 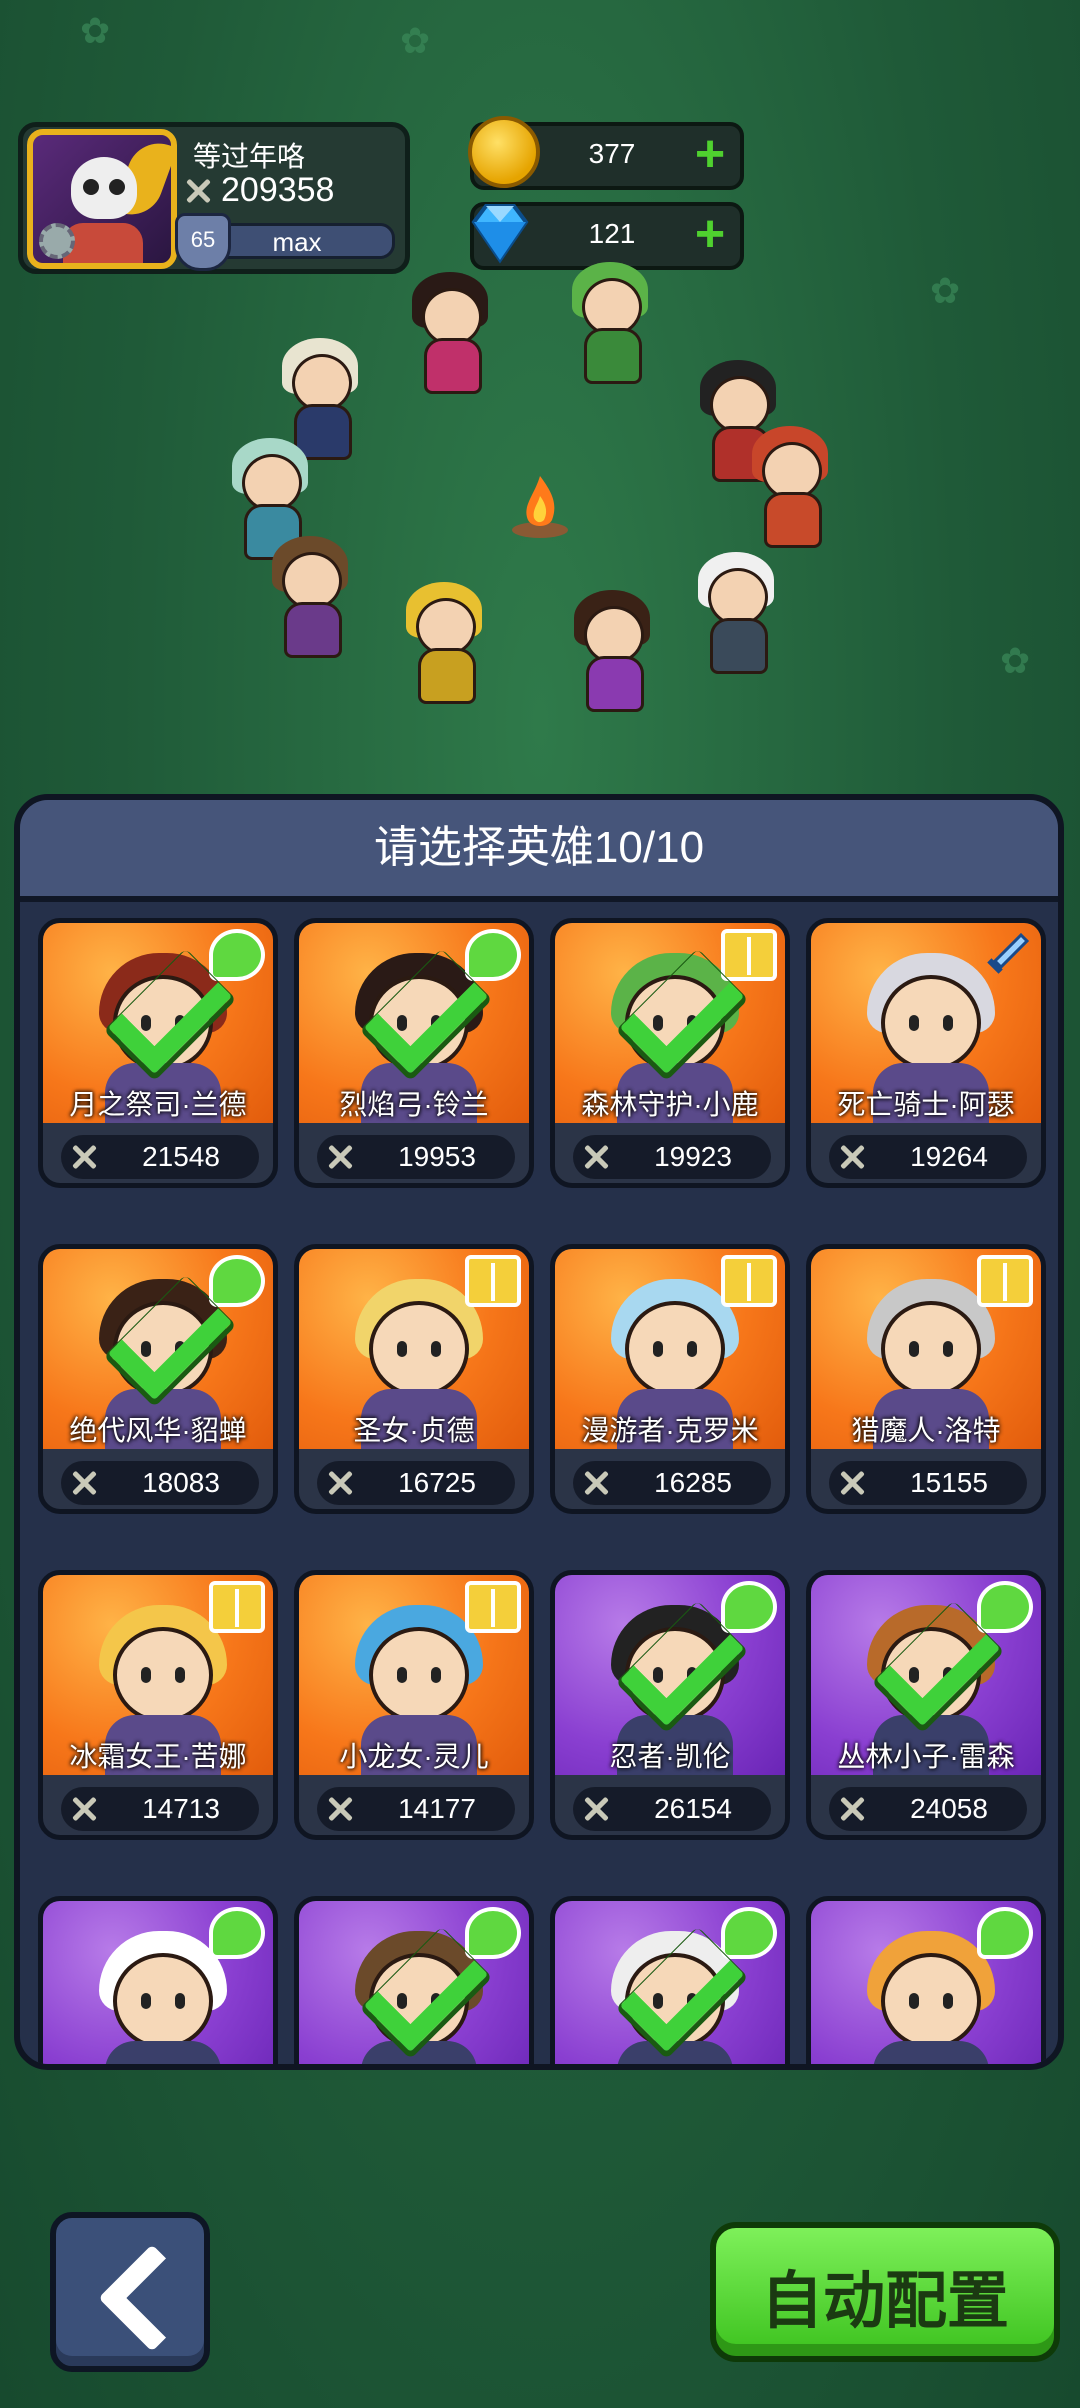 I want to click on auto-configure-button: 自动配置, so click(x=885, y=2292).